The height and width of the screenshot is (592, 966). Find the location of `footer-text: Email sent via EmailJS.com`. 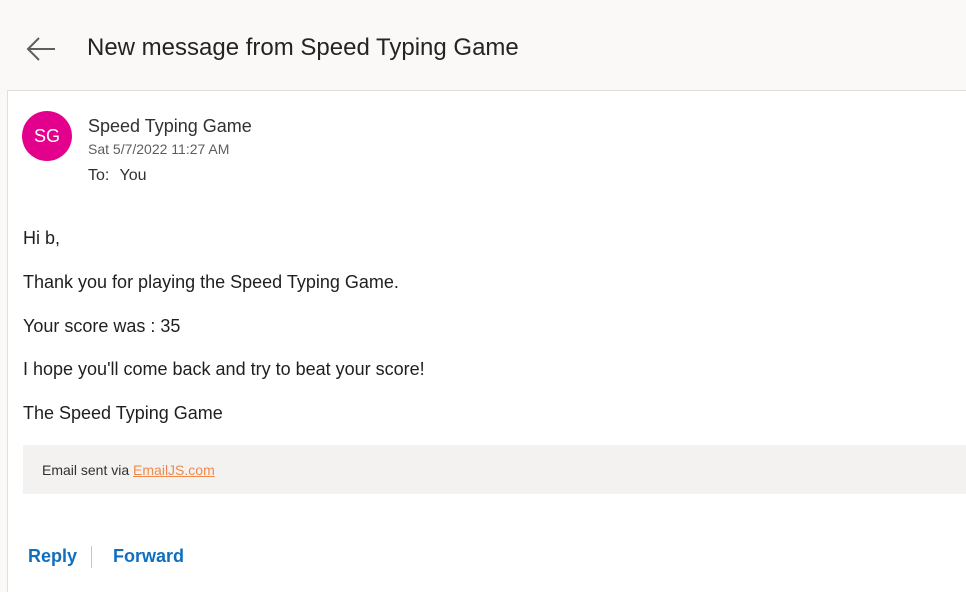

footer-text: Email sent via EmailJS.com is located at coordinates (128, 470).